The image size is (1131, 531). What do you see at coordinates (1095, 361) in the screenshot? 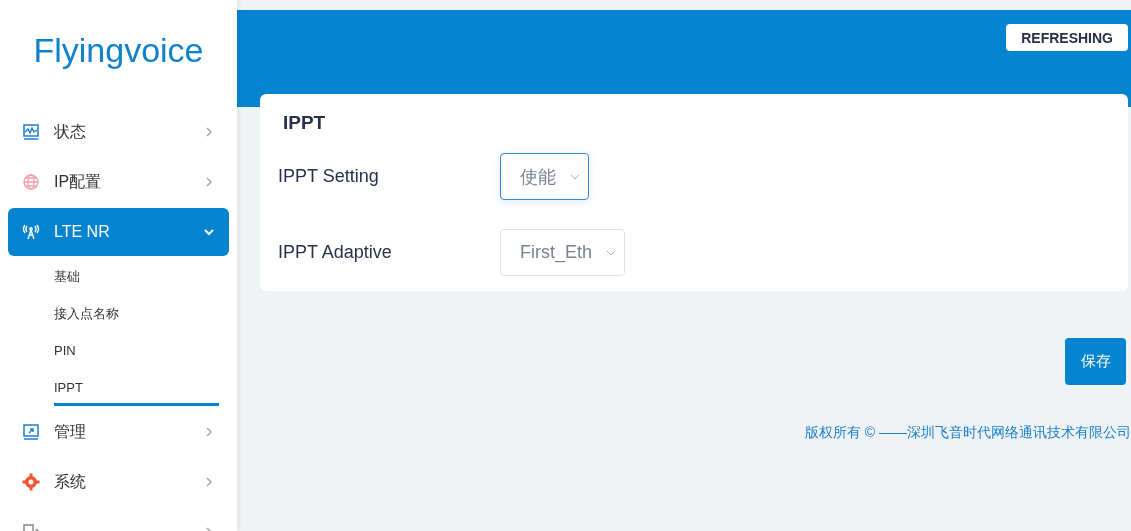
I see `save-button: 保存` at bounding box center [1095, 361].